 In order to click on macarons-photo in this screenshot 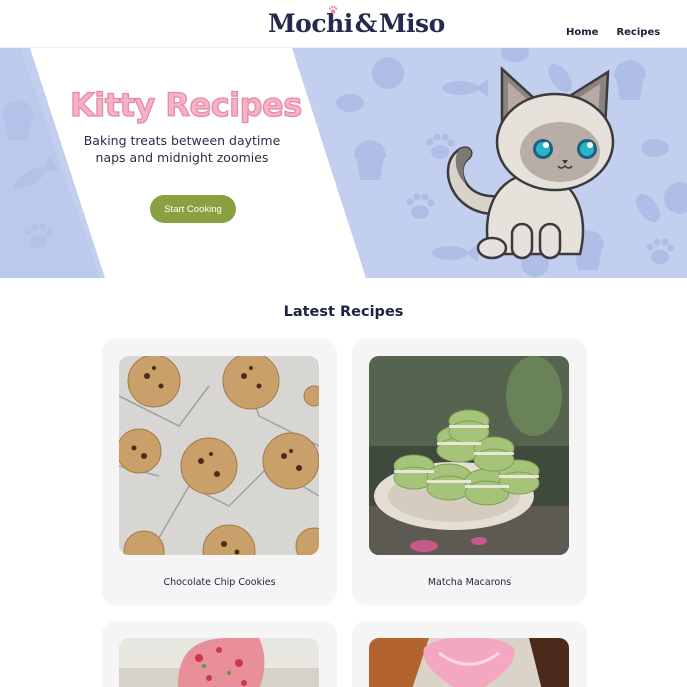, I will do `click(469, 455)`.